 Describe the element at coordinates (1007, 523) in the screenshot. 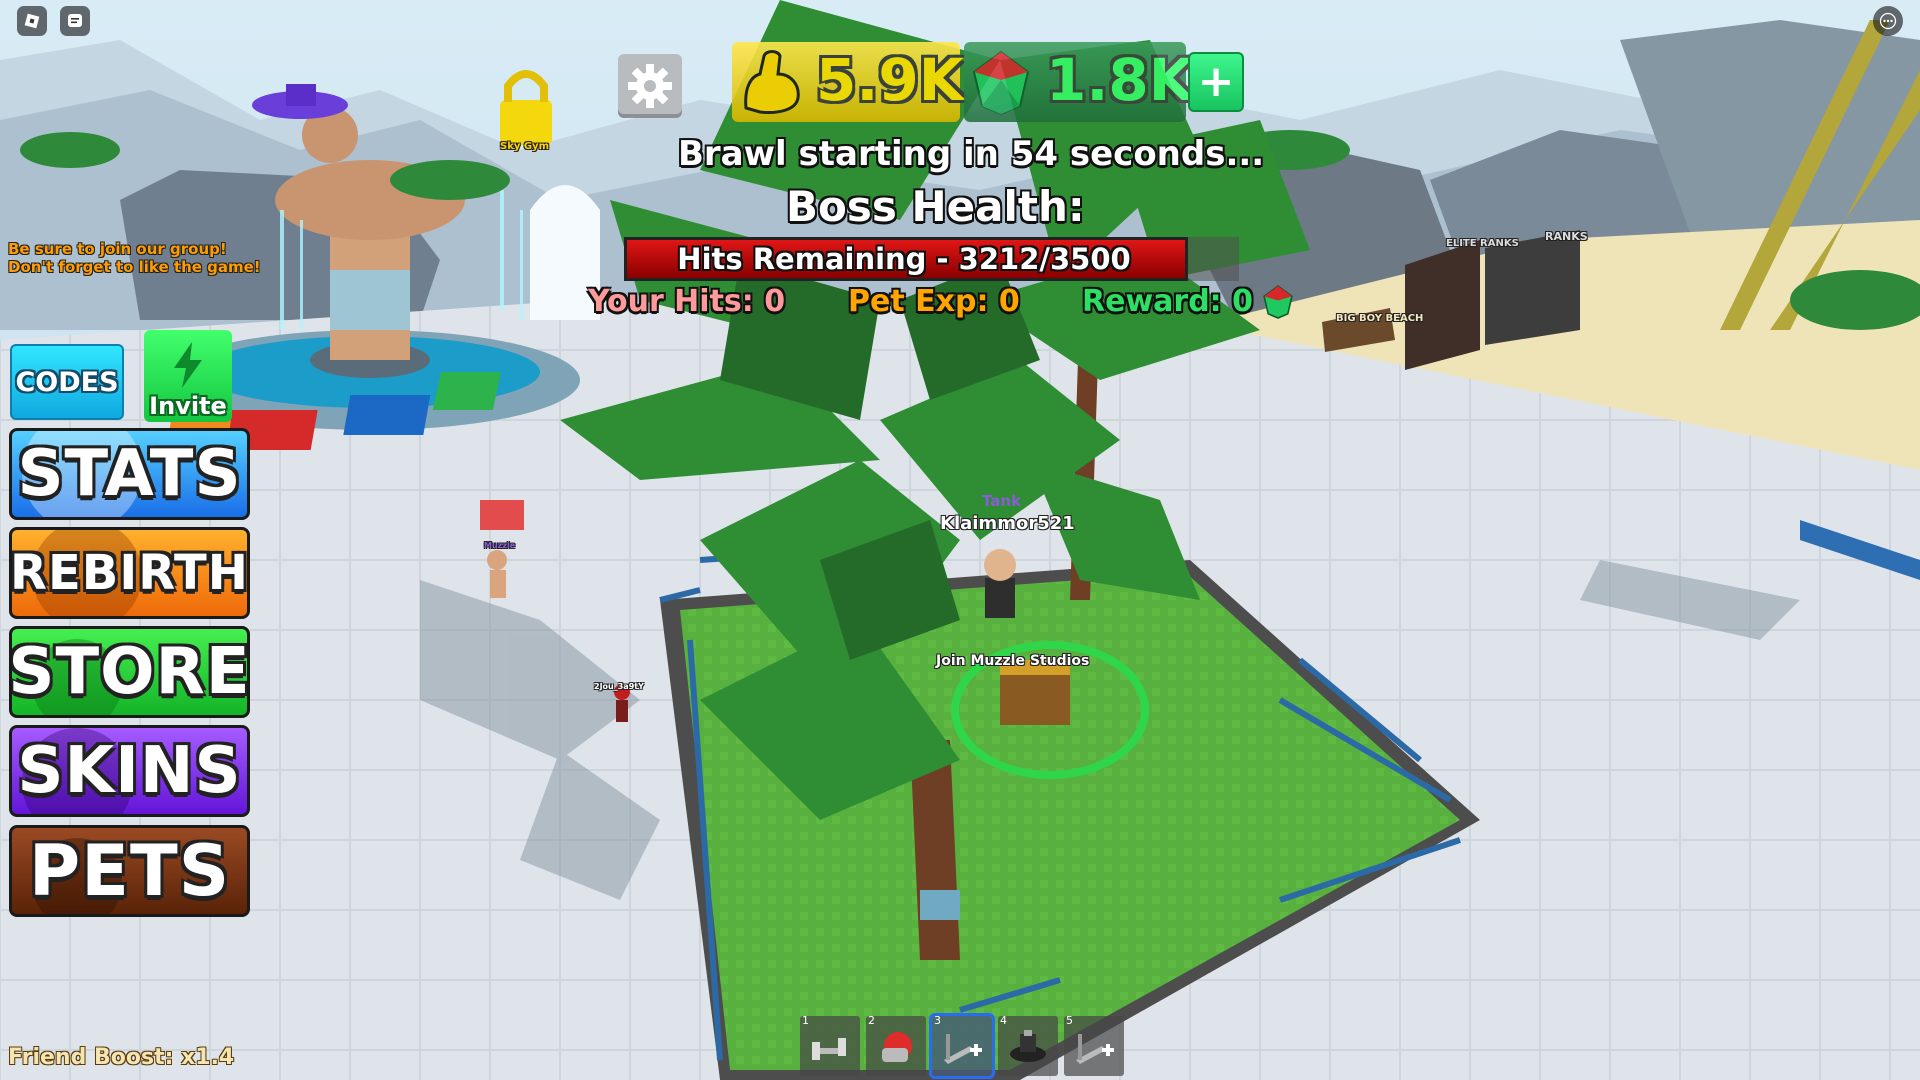

I see `player-name-label: Klaimmor521` at that location.